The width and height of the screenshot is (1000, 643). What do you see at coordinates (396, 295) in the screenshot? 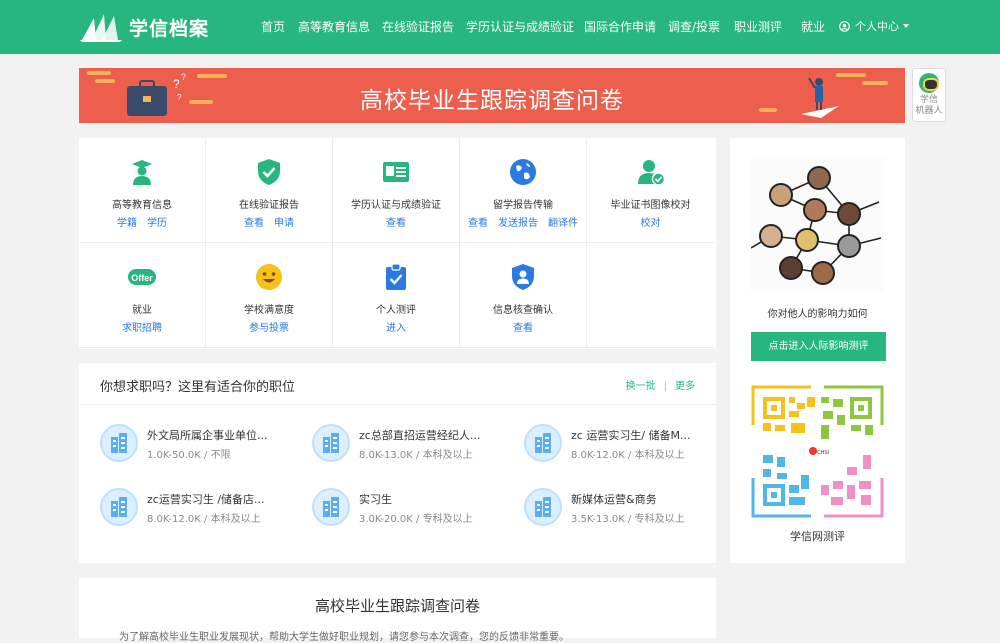
I see `service-personal-test: 个人测评 进入` at bounding box center [396, 295].